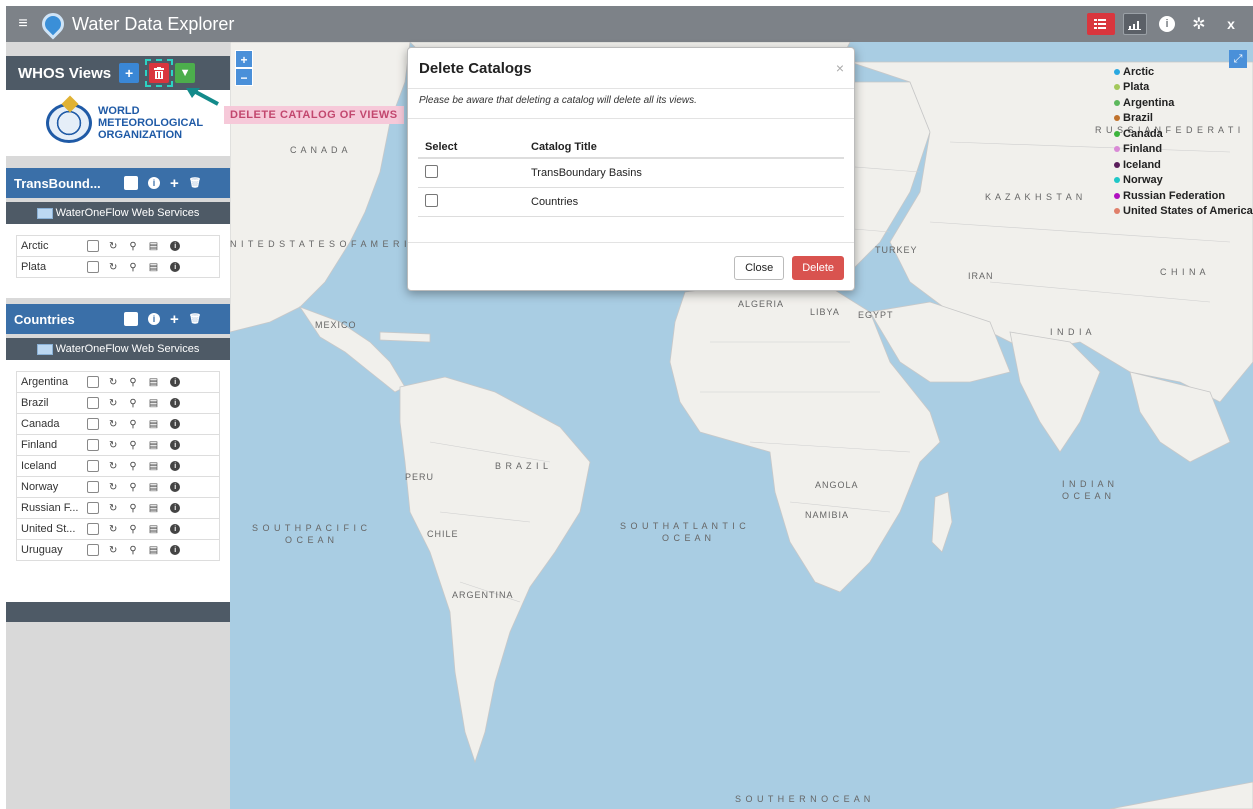  Describe the element at coordinates (118, 508) in the screenshot. I see `list-item: Russian F... ↻ ⚲ ▤ i` at that location.